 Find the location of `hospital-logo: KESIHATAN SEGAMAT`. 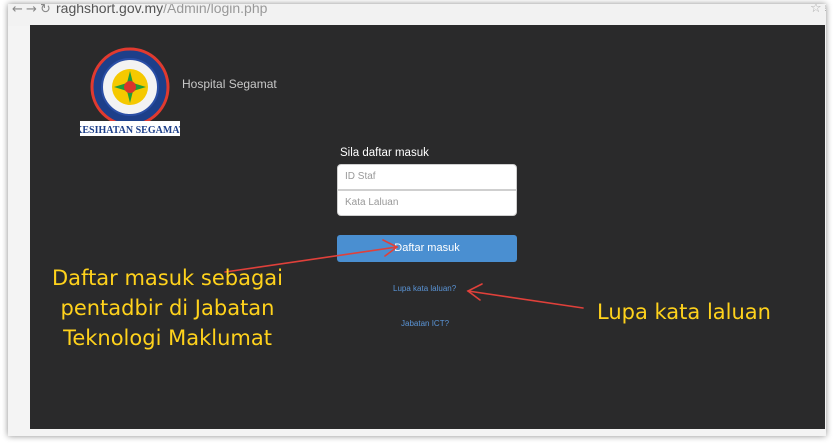

hospital-logo: KESIHATAN SEGAMAT is located at coordinates (130, 91).